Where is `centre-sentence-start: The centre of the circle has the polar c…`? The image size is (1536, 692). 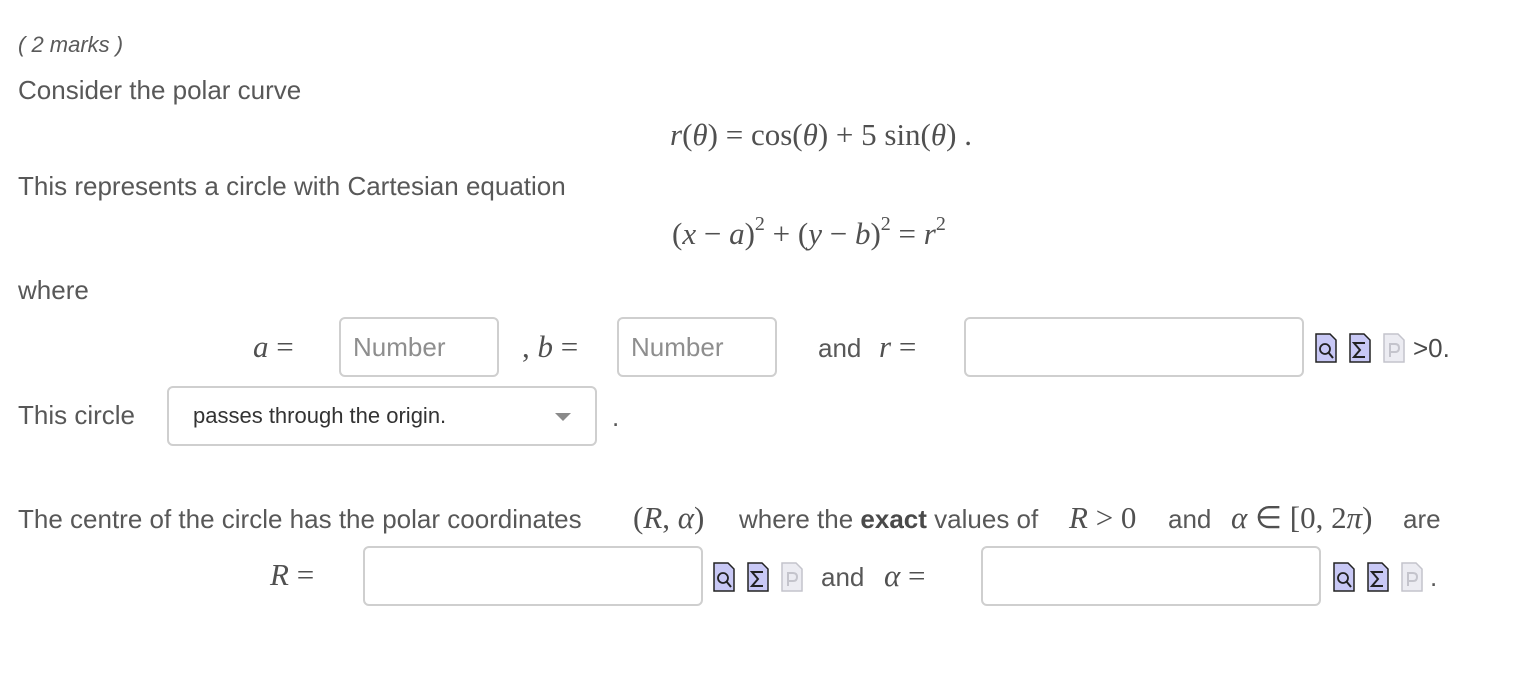 centre-sentence-start: The centre of the circle has the polar c… is located at coordinates (300, 519).